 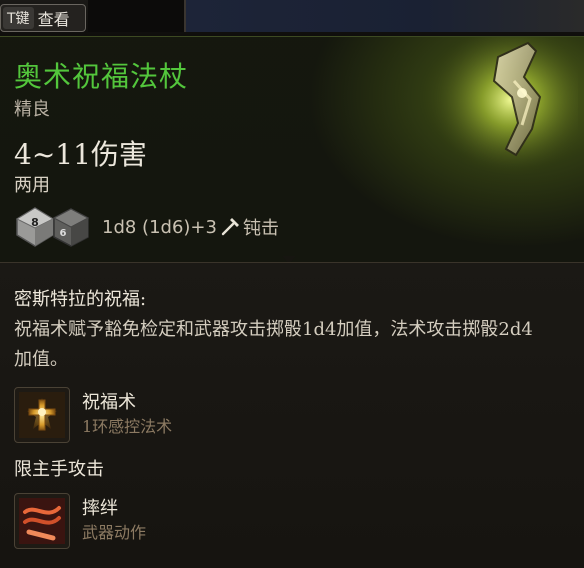 I want to click on topple-action-type: 武器动作, so click(x=114, y=532).